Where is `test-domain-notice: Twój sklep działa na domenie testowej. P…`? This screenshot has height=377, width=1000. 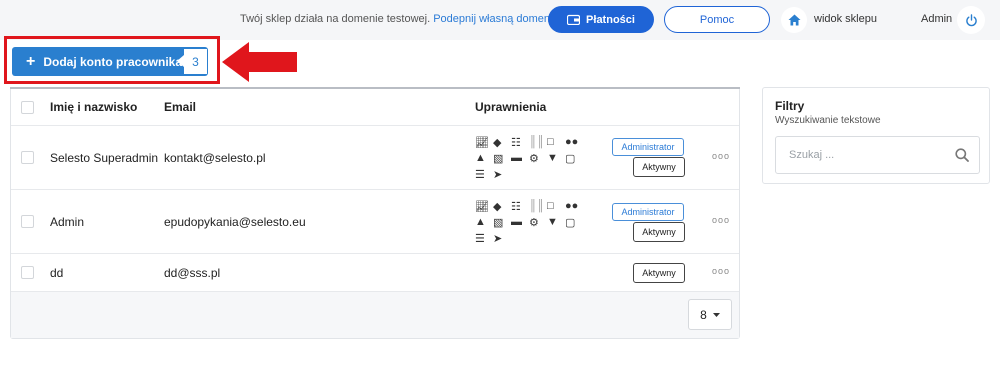 test-domain-notice: Twój sklep działa na domenie testowej. P… is located at coordinates (398, 19).